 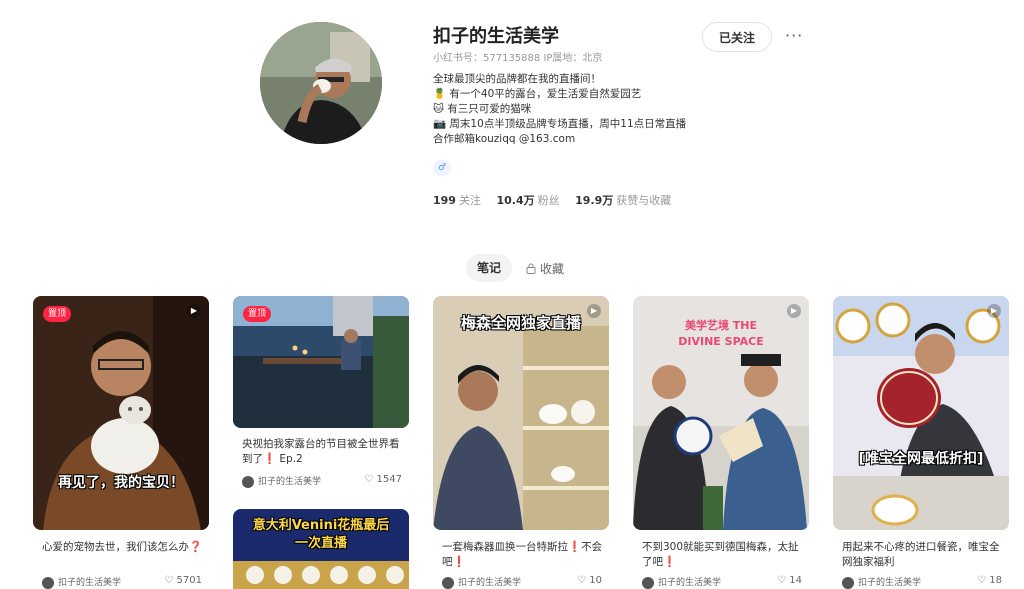 What do you see at coordinates (737, 37) in the screenshot?
I see `follow-button: 已关注` at bounding box center [737, 37].